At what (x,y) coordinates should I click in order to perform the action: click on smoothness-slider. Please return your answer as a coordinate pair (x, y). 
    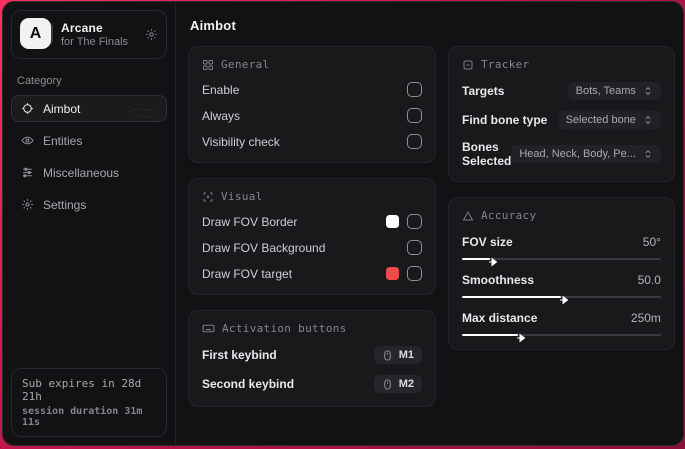
    Looking at the image, I should click on (561, 300).